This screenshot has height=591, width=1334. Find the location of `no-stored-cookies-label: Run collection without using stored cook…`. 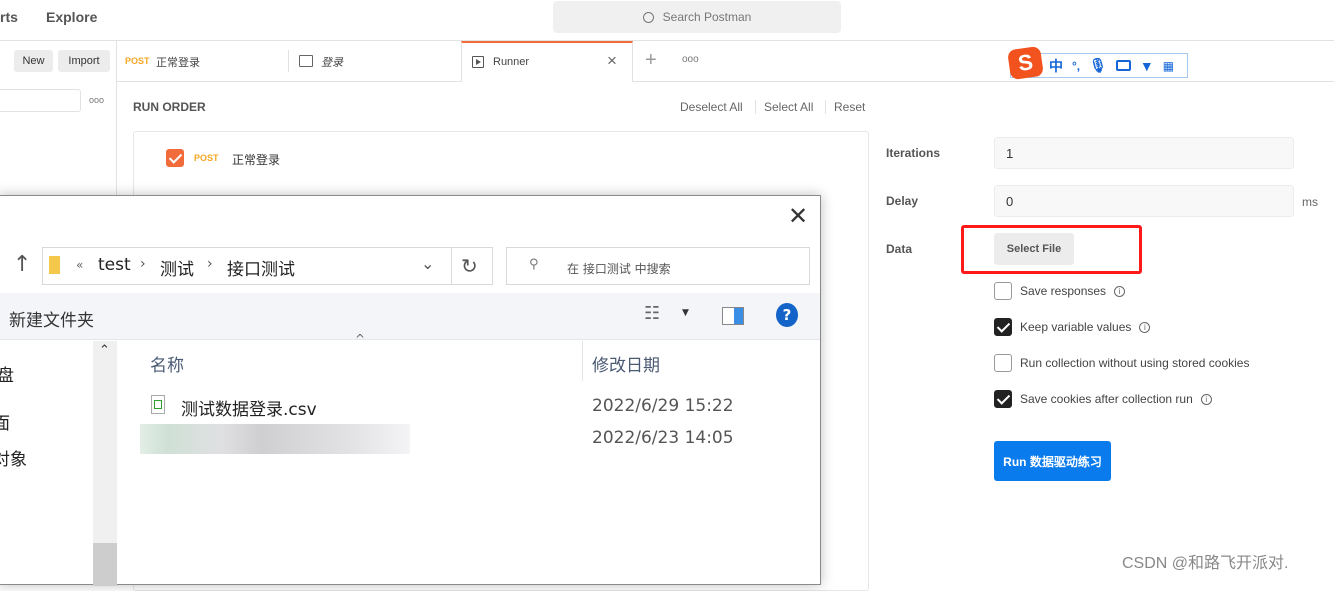

no-stored-cookies-label: Run collection without using stored cook… is located at coordinates (1135, 363).